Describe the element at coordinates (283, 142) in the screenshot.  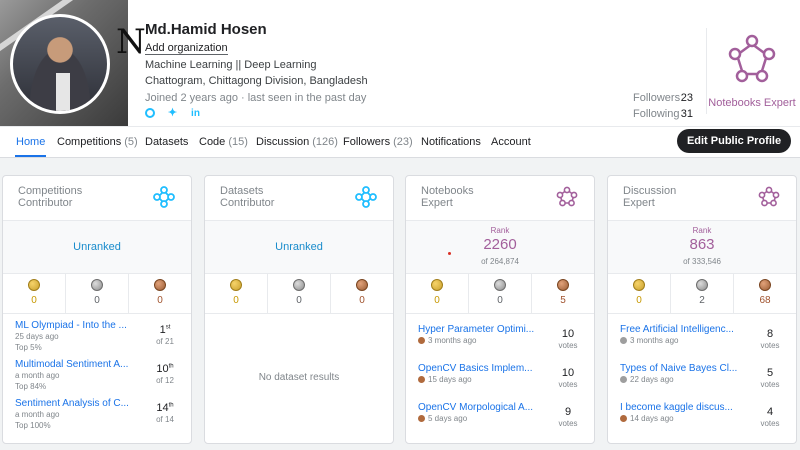
I see `tab-label: Discussion` at that location.